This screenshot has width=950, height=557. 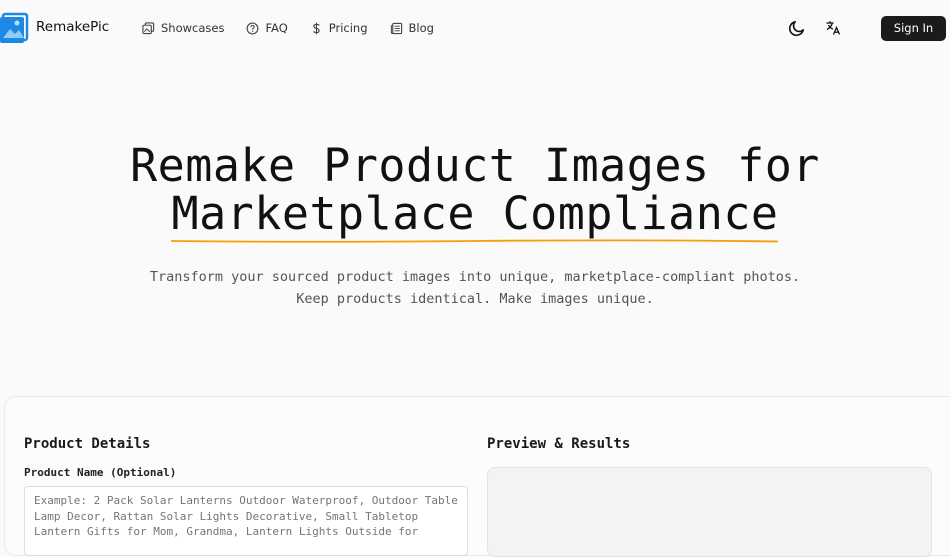 I want to click on nav-item-showcases: Showcases, so click(x=183, y=28).